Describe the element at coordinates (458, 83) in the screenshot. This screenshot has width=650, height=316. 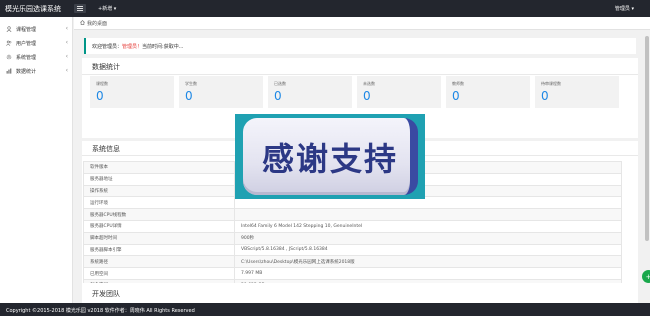
I see `stat-caption: 教师数` at that location.